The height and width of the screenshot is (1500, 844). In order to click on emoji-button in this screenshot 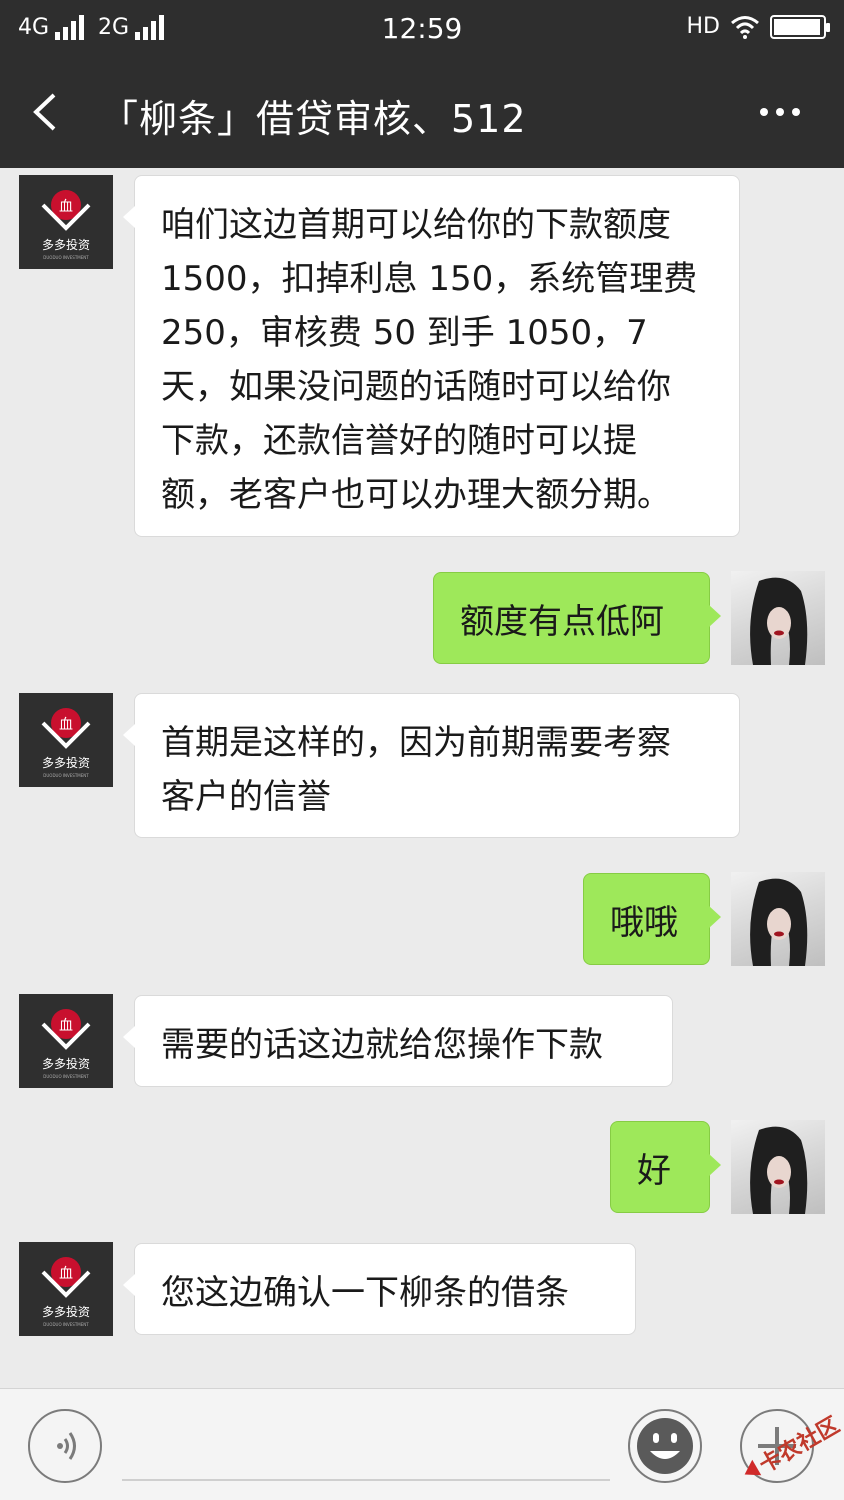, I will do `click(665, 1446)`.